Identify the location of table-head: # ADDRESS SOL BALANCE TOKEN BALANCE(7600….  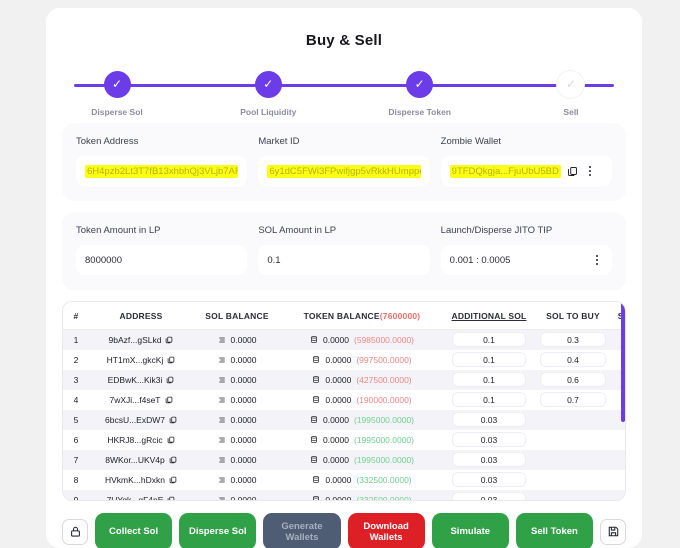
(344, 316).